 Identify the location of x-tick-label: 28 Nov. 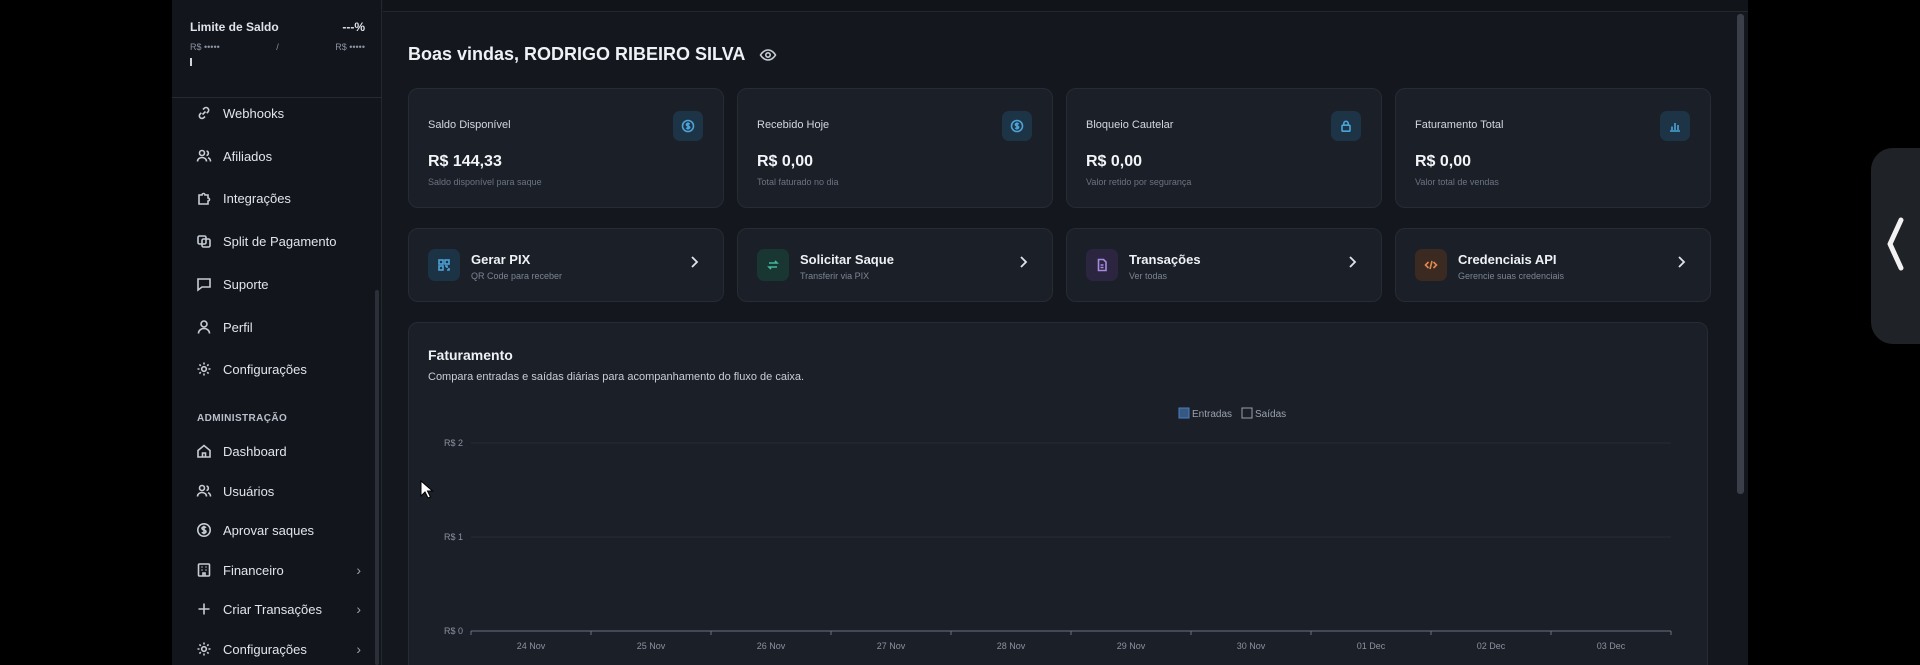
(1011, 646).